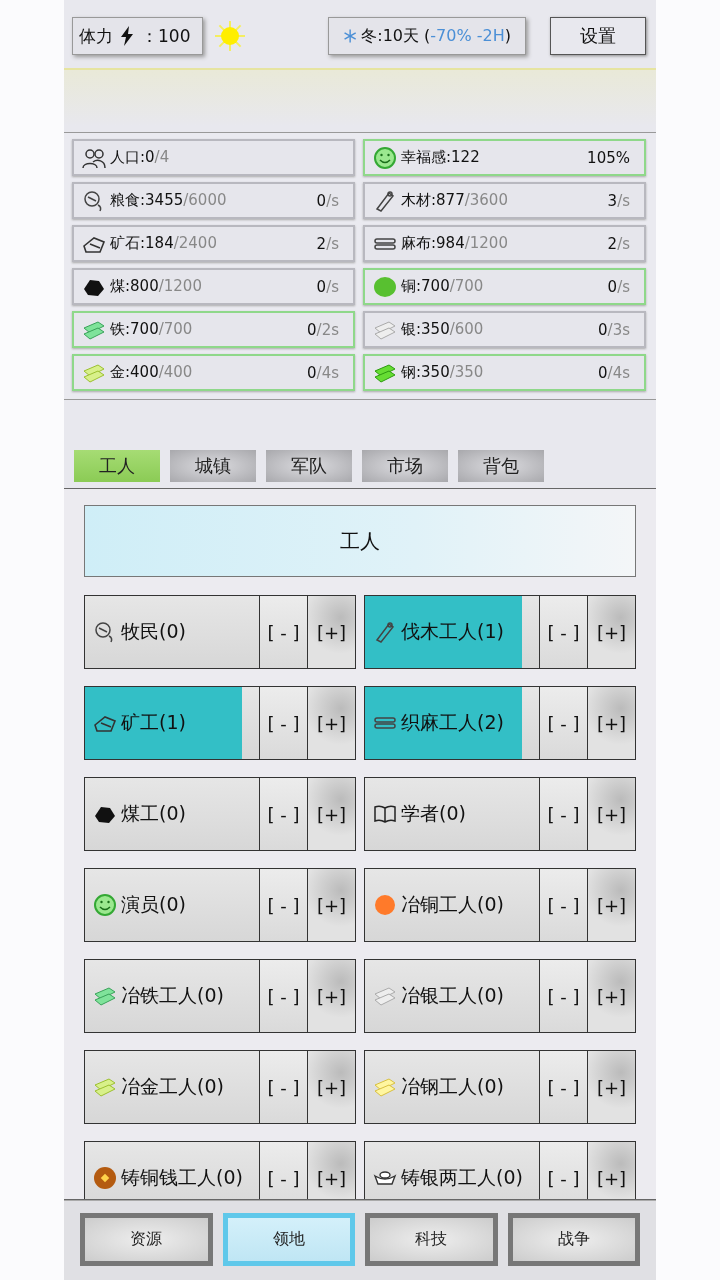 The image size is (720, 1280). What do you see at coordinates (153, 904) in the screenshot?
I see `worker-name: 演员(0)` at bounding box center [153, 904].